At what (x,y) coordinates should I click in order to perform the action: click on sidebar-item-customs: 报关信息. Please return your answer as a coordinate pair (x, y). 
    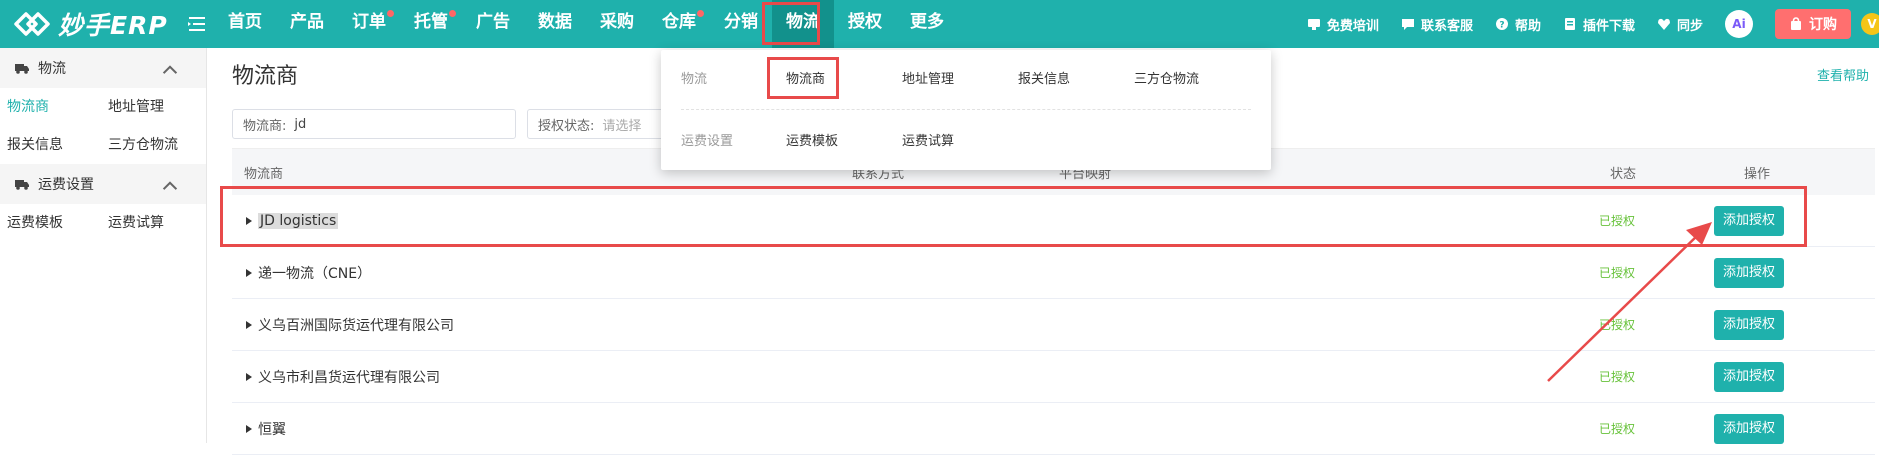
    Looking at the image, I should click on (50, 145).